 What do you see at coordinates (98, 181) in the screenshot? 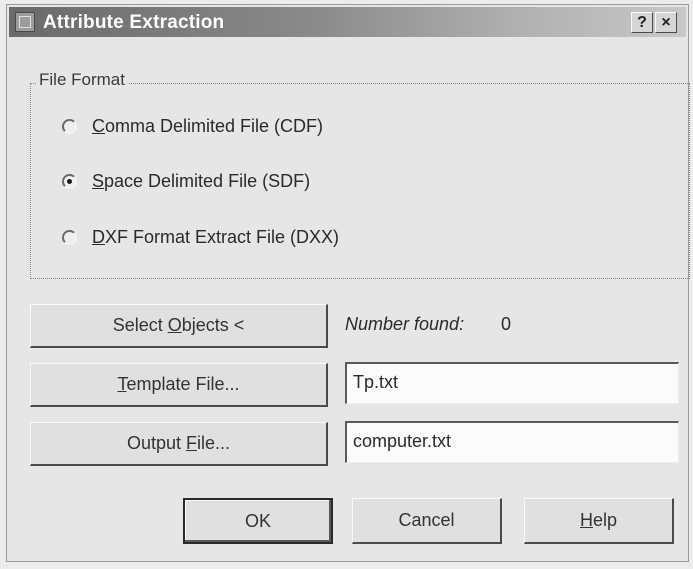
I see `radio-sdf-mnemonic: S` at bounding box center [98, 181].